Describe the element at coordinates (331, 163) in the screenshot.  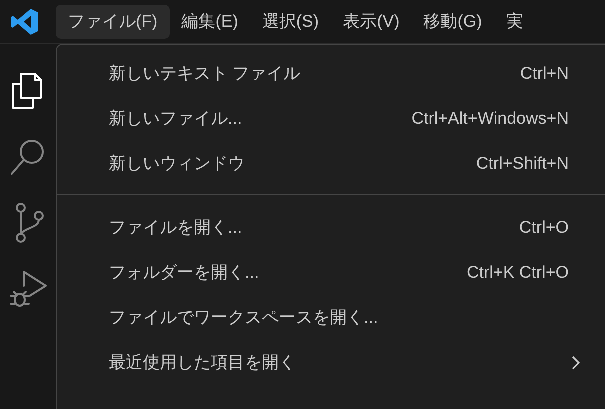
I see `menu-item: 新しいウィンドウ Ctrl+Shift+N` at that location.